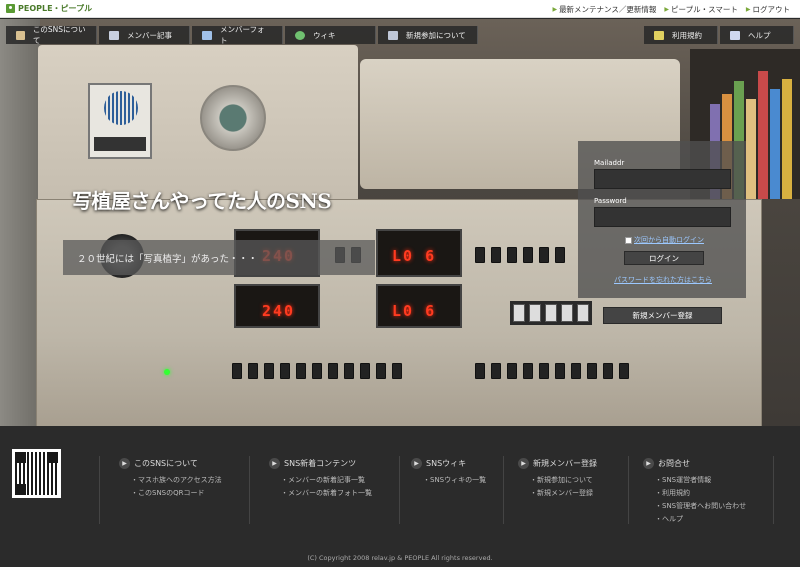 The image size is (800, 567). I want to click on footer-link: メンバーの新着記事一覧, so click(326, 480).